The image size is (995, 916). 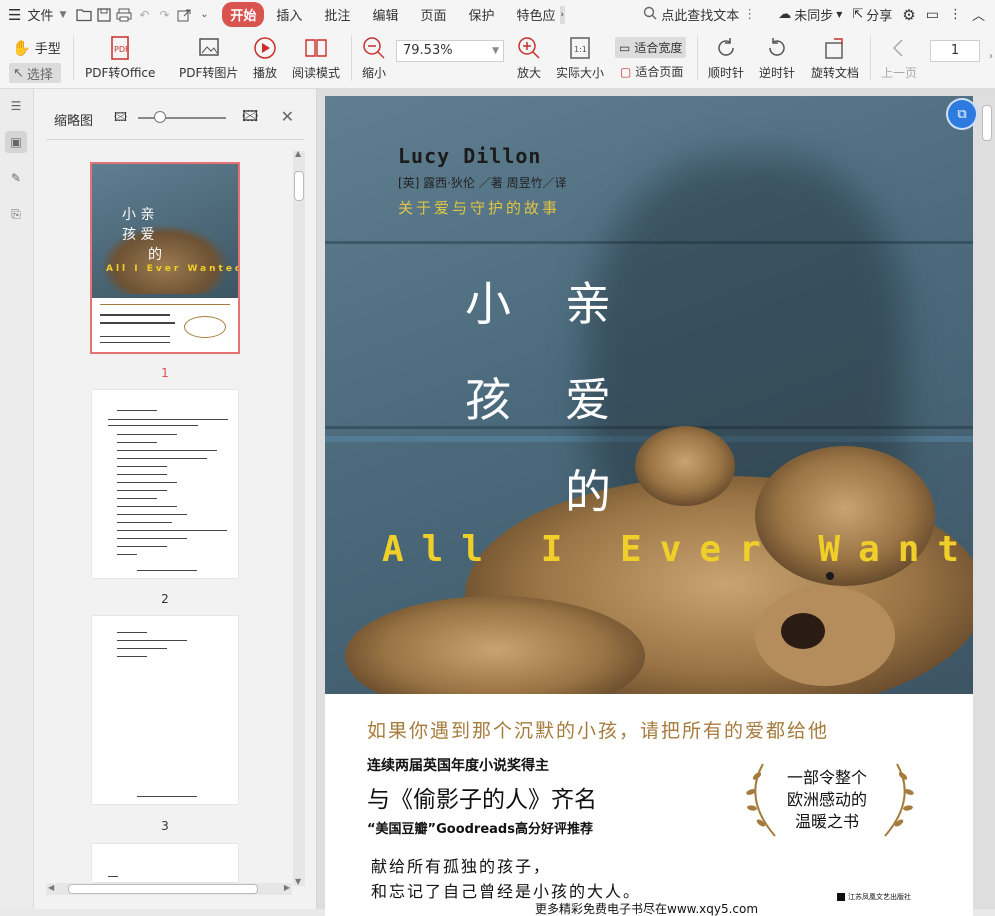 I want to click on scroll-left-icon: ◀, so click(x=51, y=887).